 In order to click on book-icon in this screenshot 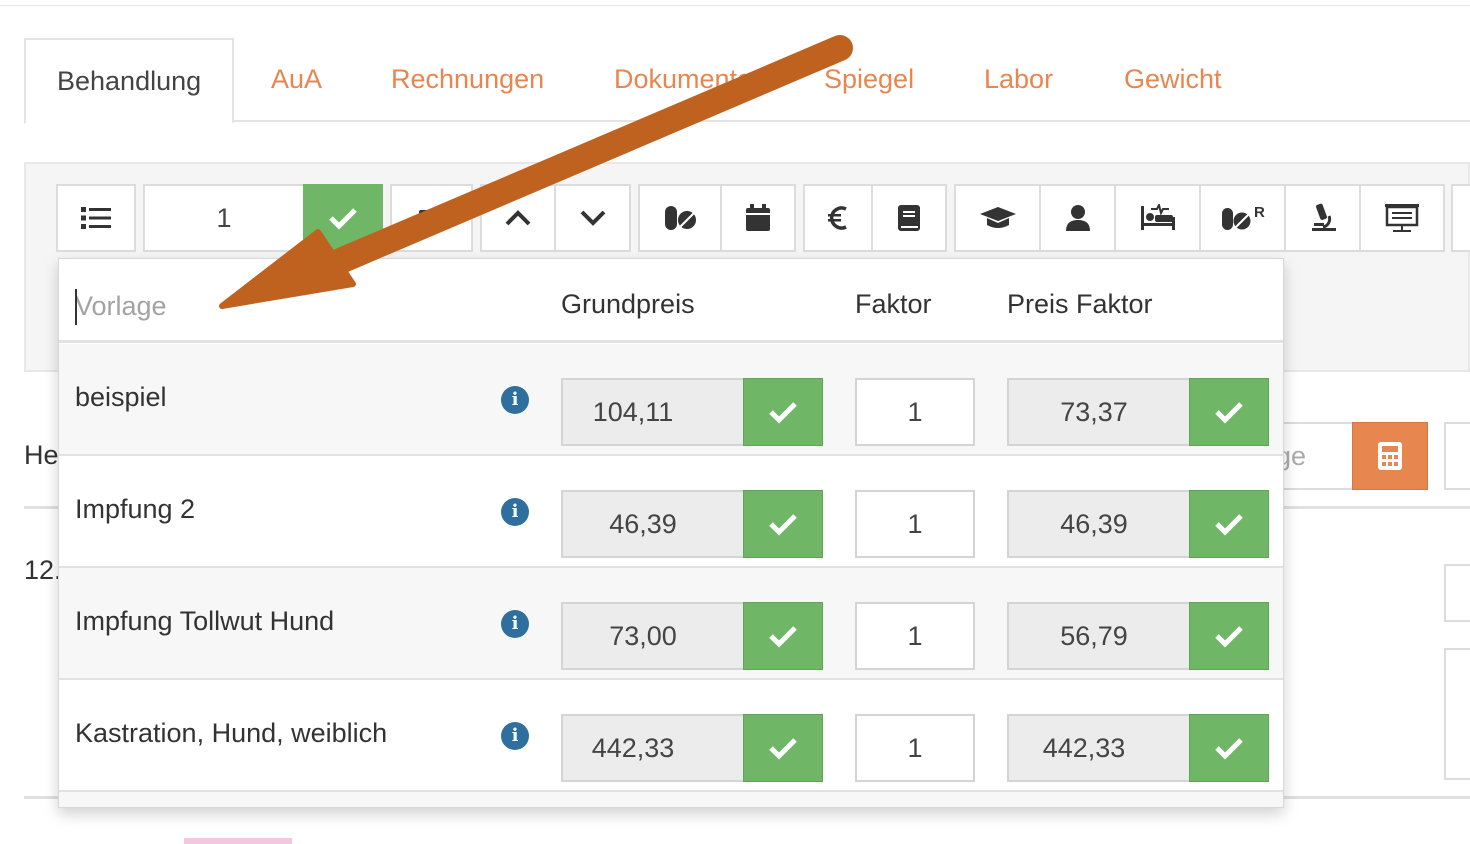, I will do `click(909, 218)`.